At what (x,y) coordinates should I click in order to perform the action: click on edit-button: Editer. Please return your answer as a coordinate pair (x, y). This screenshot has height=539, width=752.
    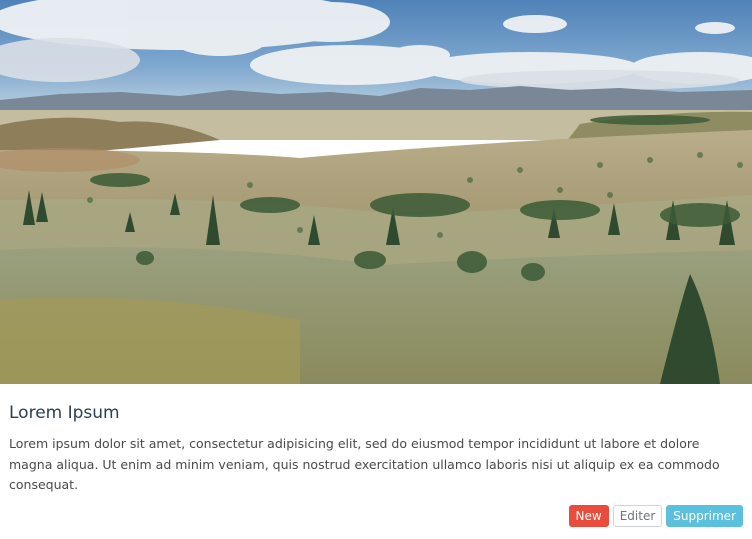
    Looking at the image, I should click on (637, 516).